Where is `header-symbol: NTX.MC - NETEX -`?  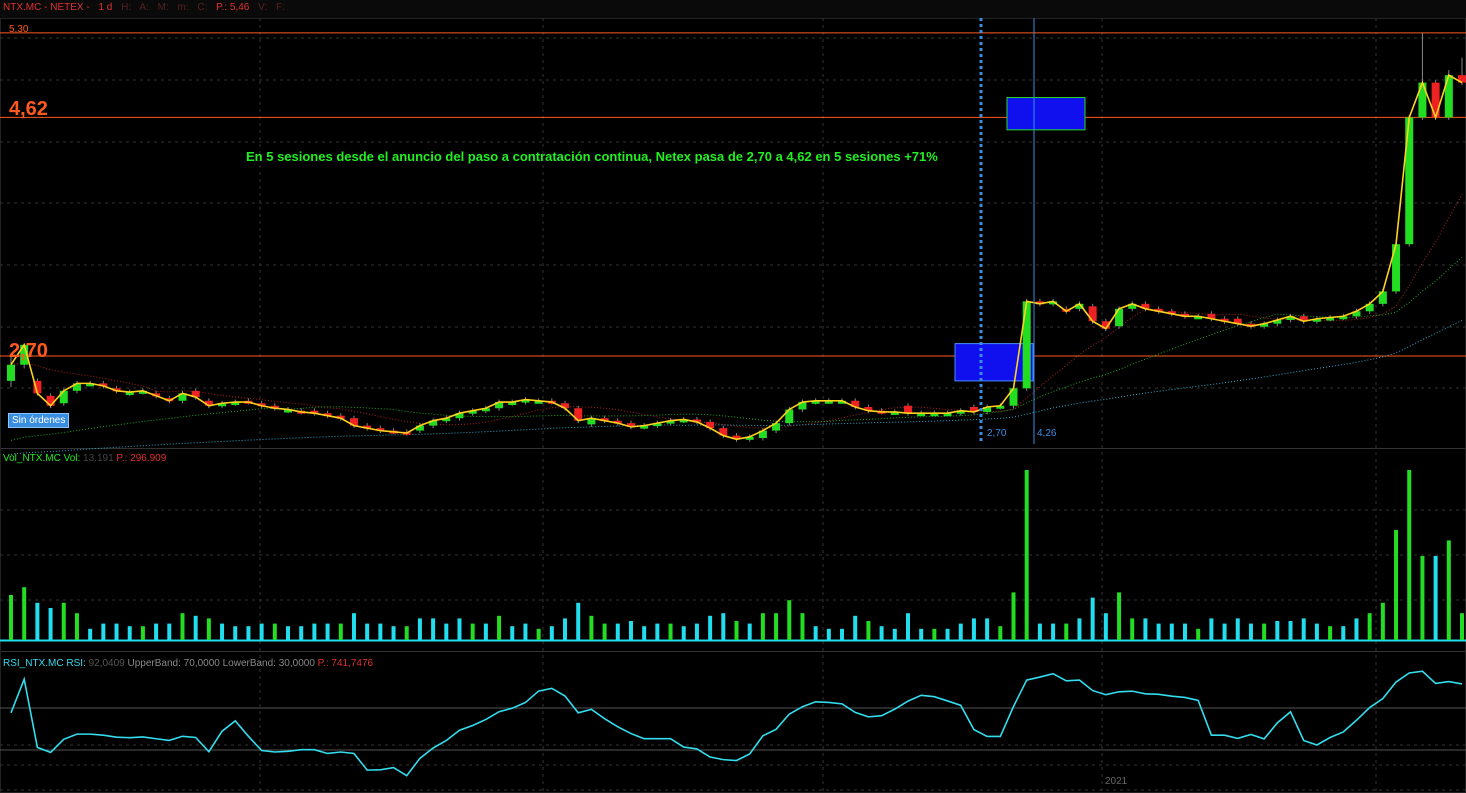 header-symbol: NTX.MC - NETEX - is located at coordinates (46, 7).